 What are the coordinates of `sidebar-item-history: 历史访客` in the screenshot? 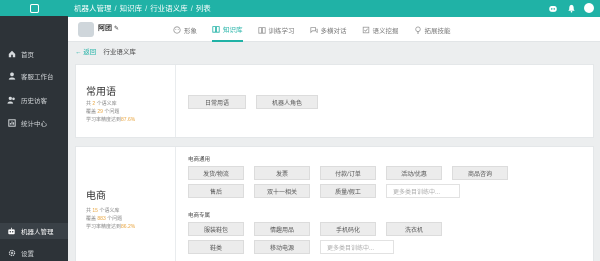 It's located at (34, 100).